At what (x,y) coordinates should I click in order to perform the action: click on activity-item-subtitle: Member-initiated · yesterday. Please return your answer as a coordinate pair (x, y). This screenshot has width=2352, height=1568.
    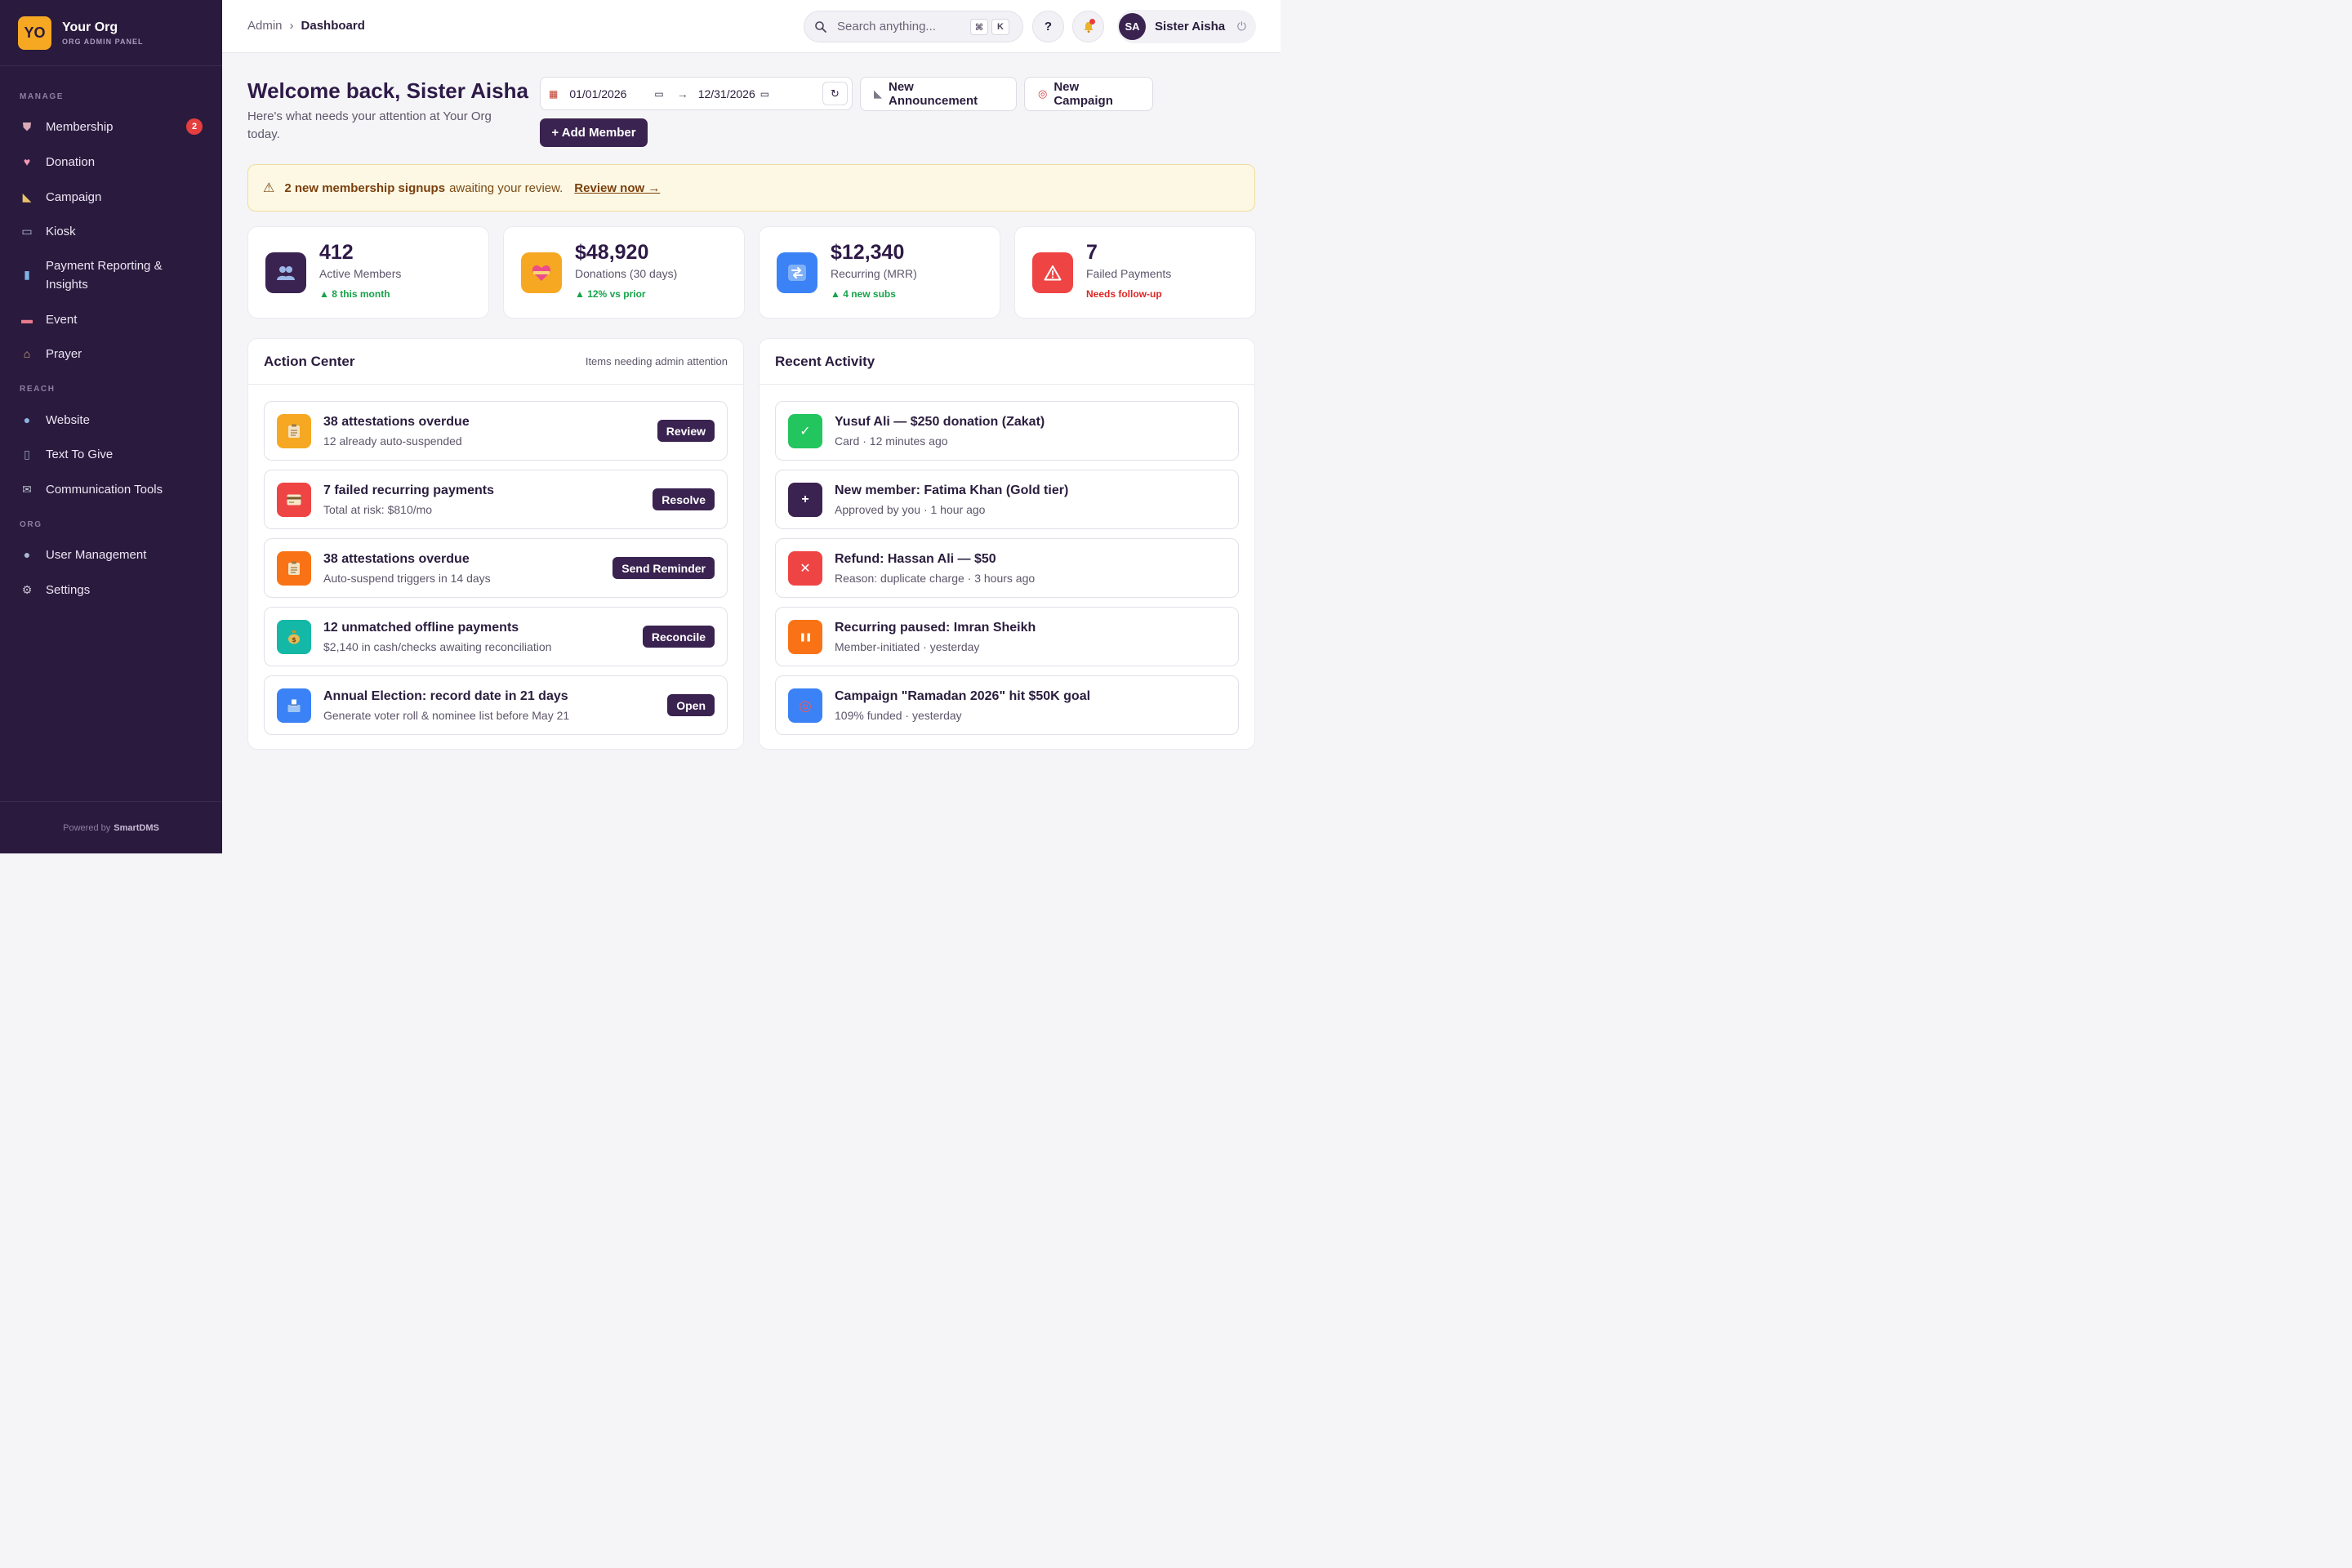
    Looking at the image, I should click on (907, 646).